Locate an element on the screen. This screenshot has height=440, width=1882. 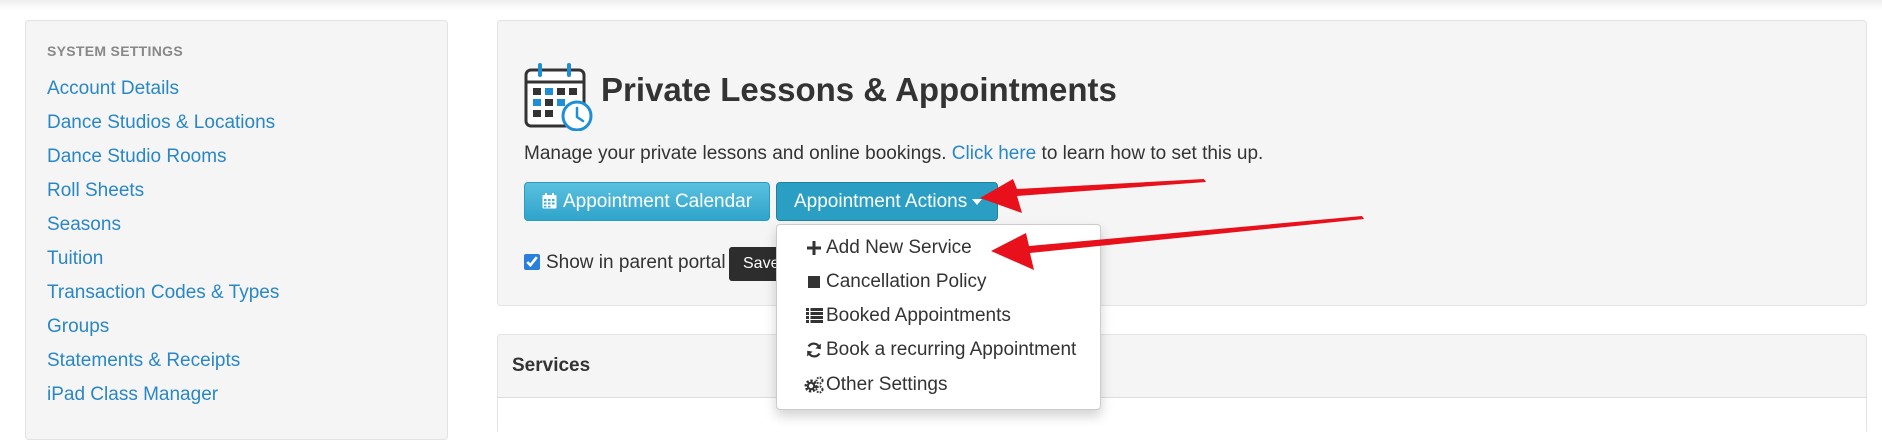
sidebar-item-groups: Groups is located at coordinates (163, 327).